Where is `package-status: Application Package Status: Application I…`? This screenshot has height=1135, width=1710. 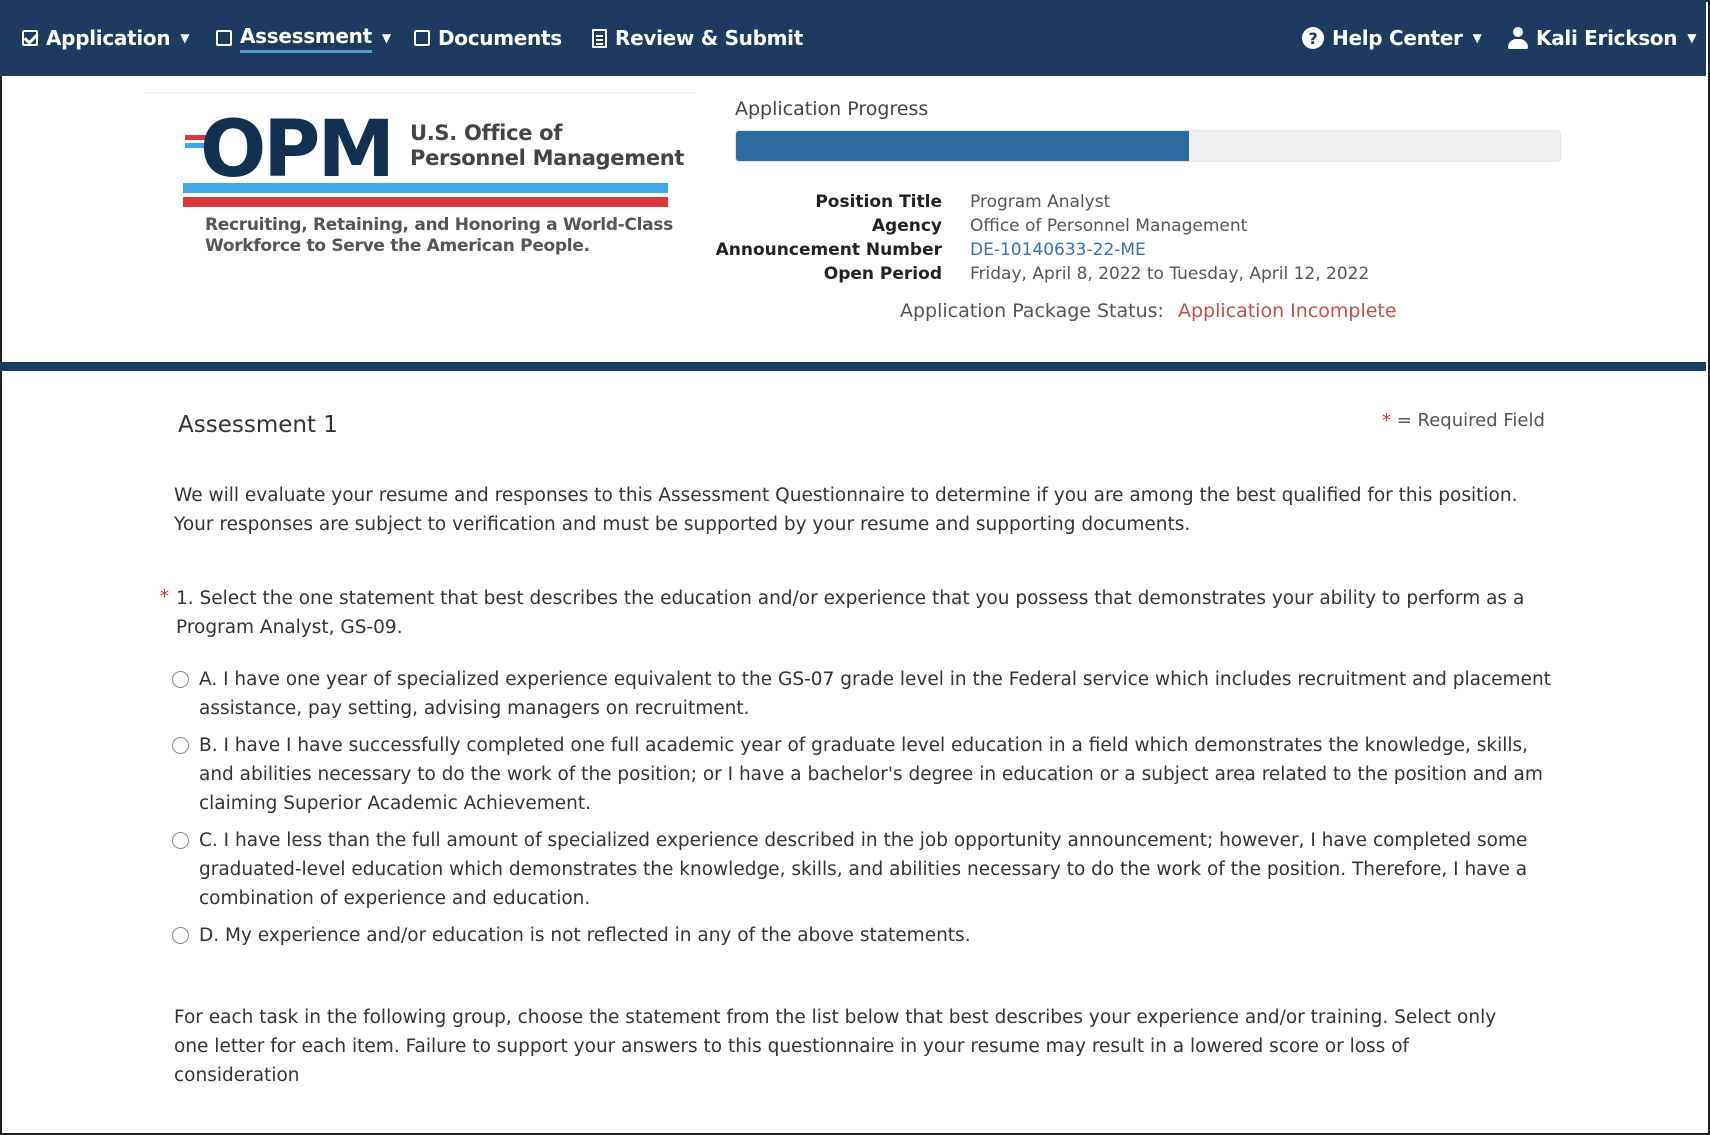 package-status: Application Package Status: Application I… is located at coordinates (1148, 311).